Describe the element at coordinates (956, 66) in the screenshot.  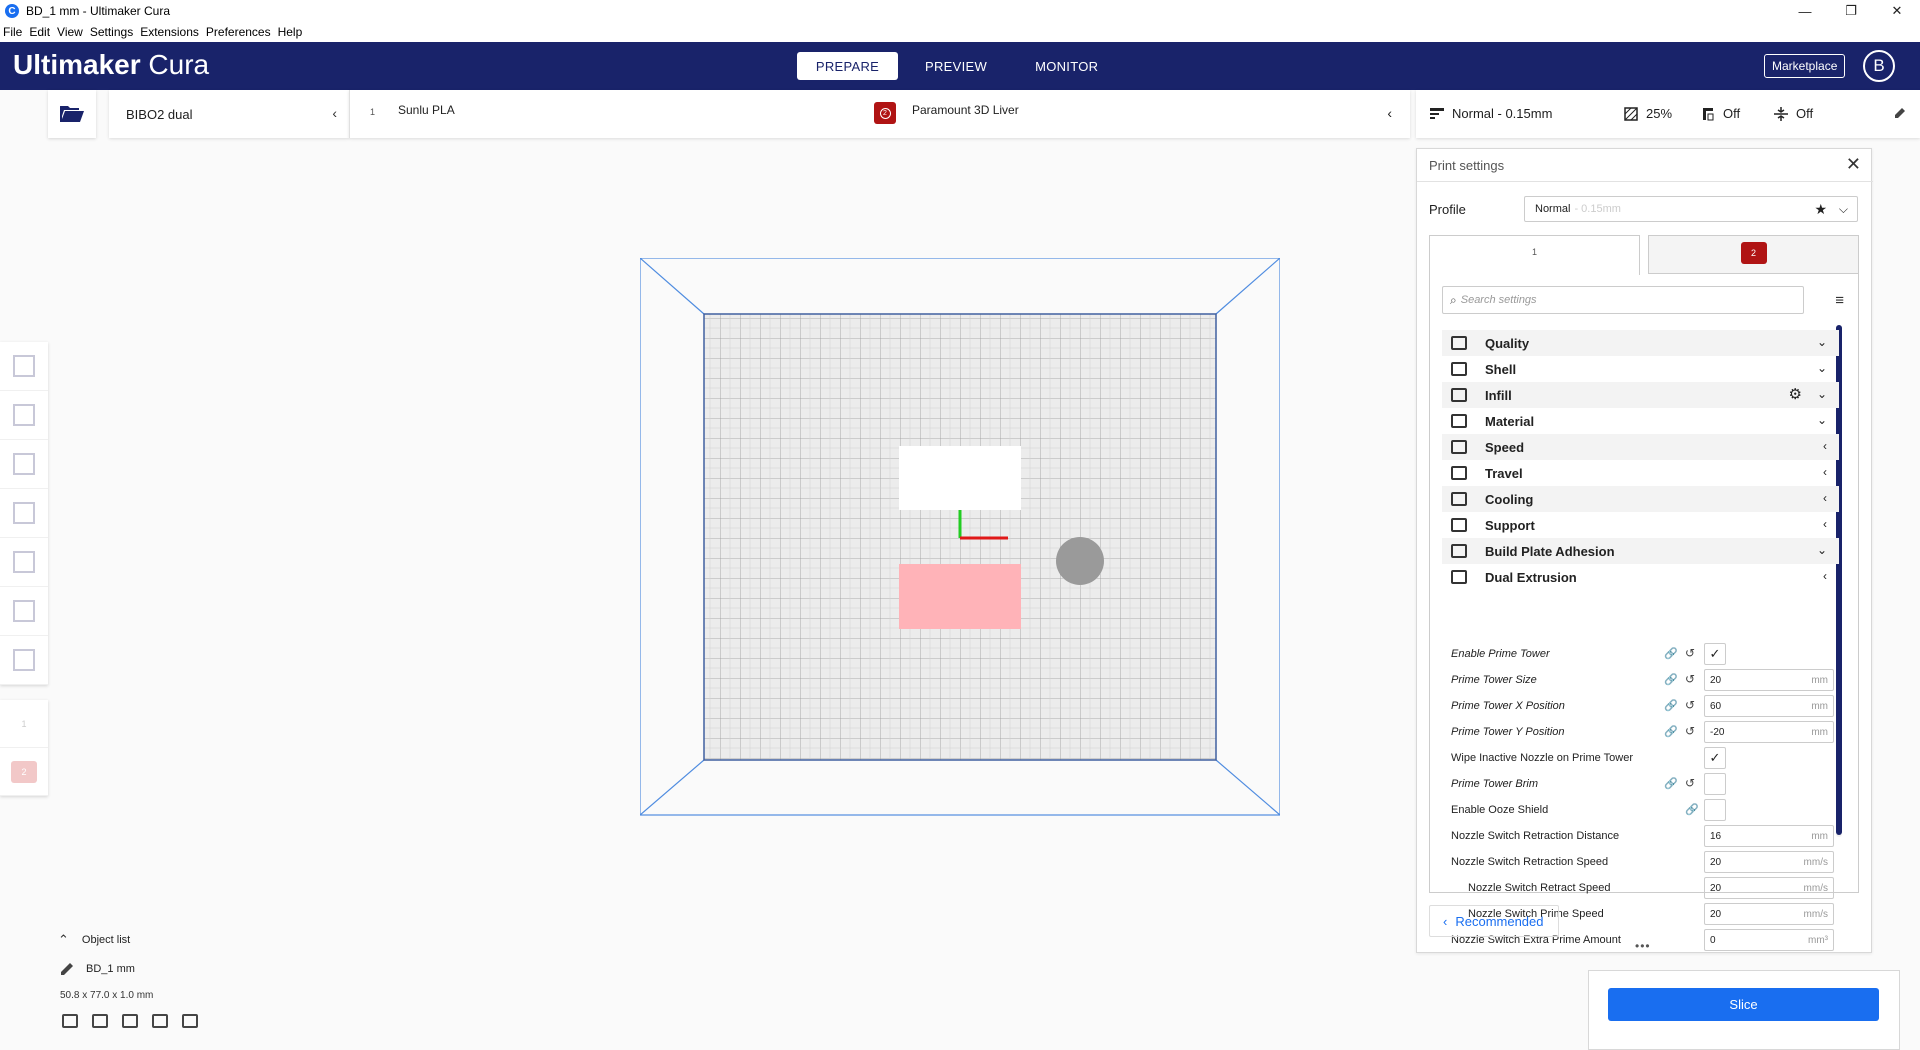
I see `tab-preview: PREVIEW` at that location.